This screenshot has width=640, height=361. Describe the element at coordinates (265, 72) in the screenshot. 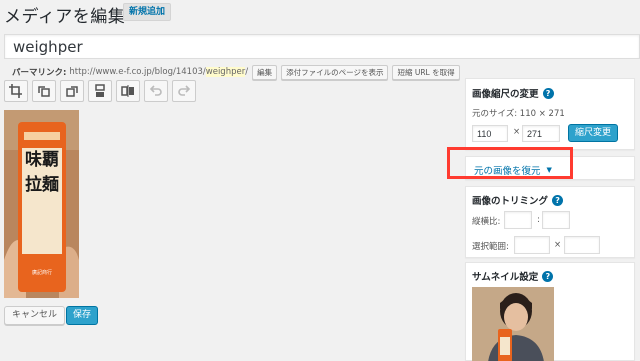

I see `edit-permalink-button: 編集` at that location.